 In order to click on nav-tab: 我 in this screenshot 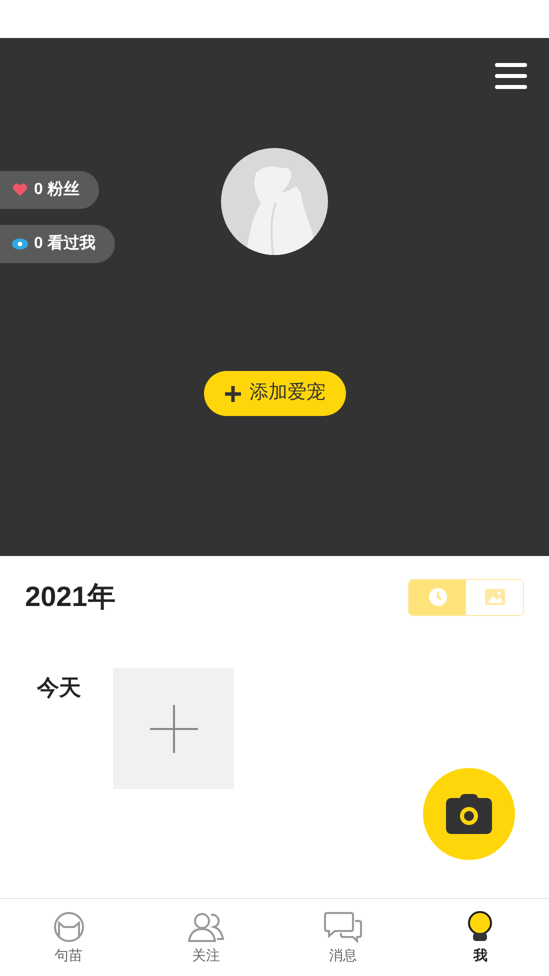, I will do `click(480, 937)`.